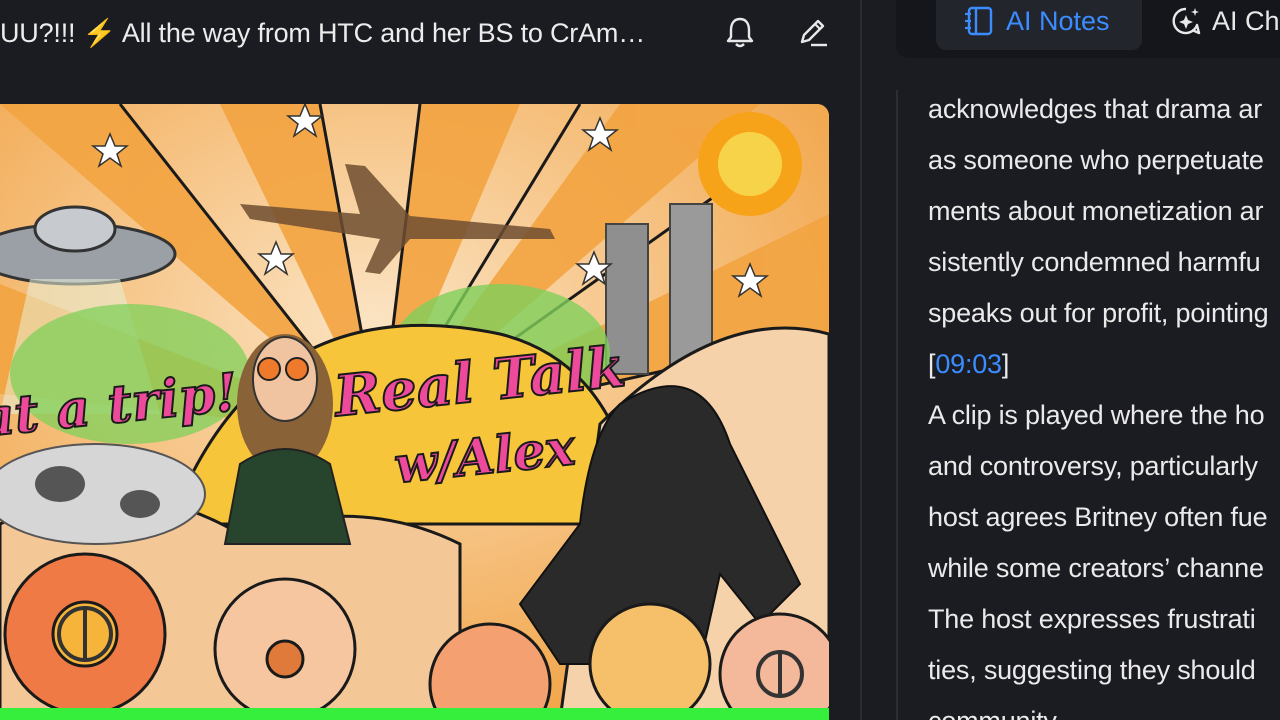 This screenshot has width=1280, height=720. I want to click on note-line: A clip is played where the ho, so click(1096, 415).